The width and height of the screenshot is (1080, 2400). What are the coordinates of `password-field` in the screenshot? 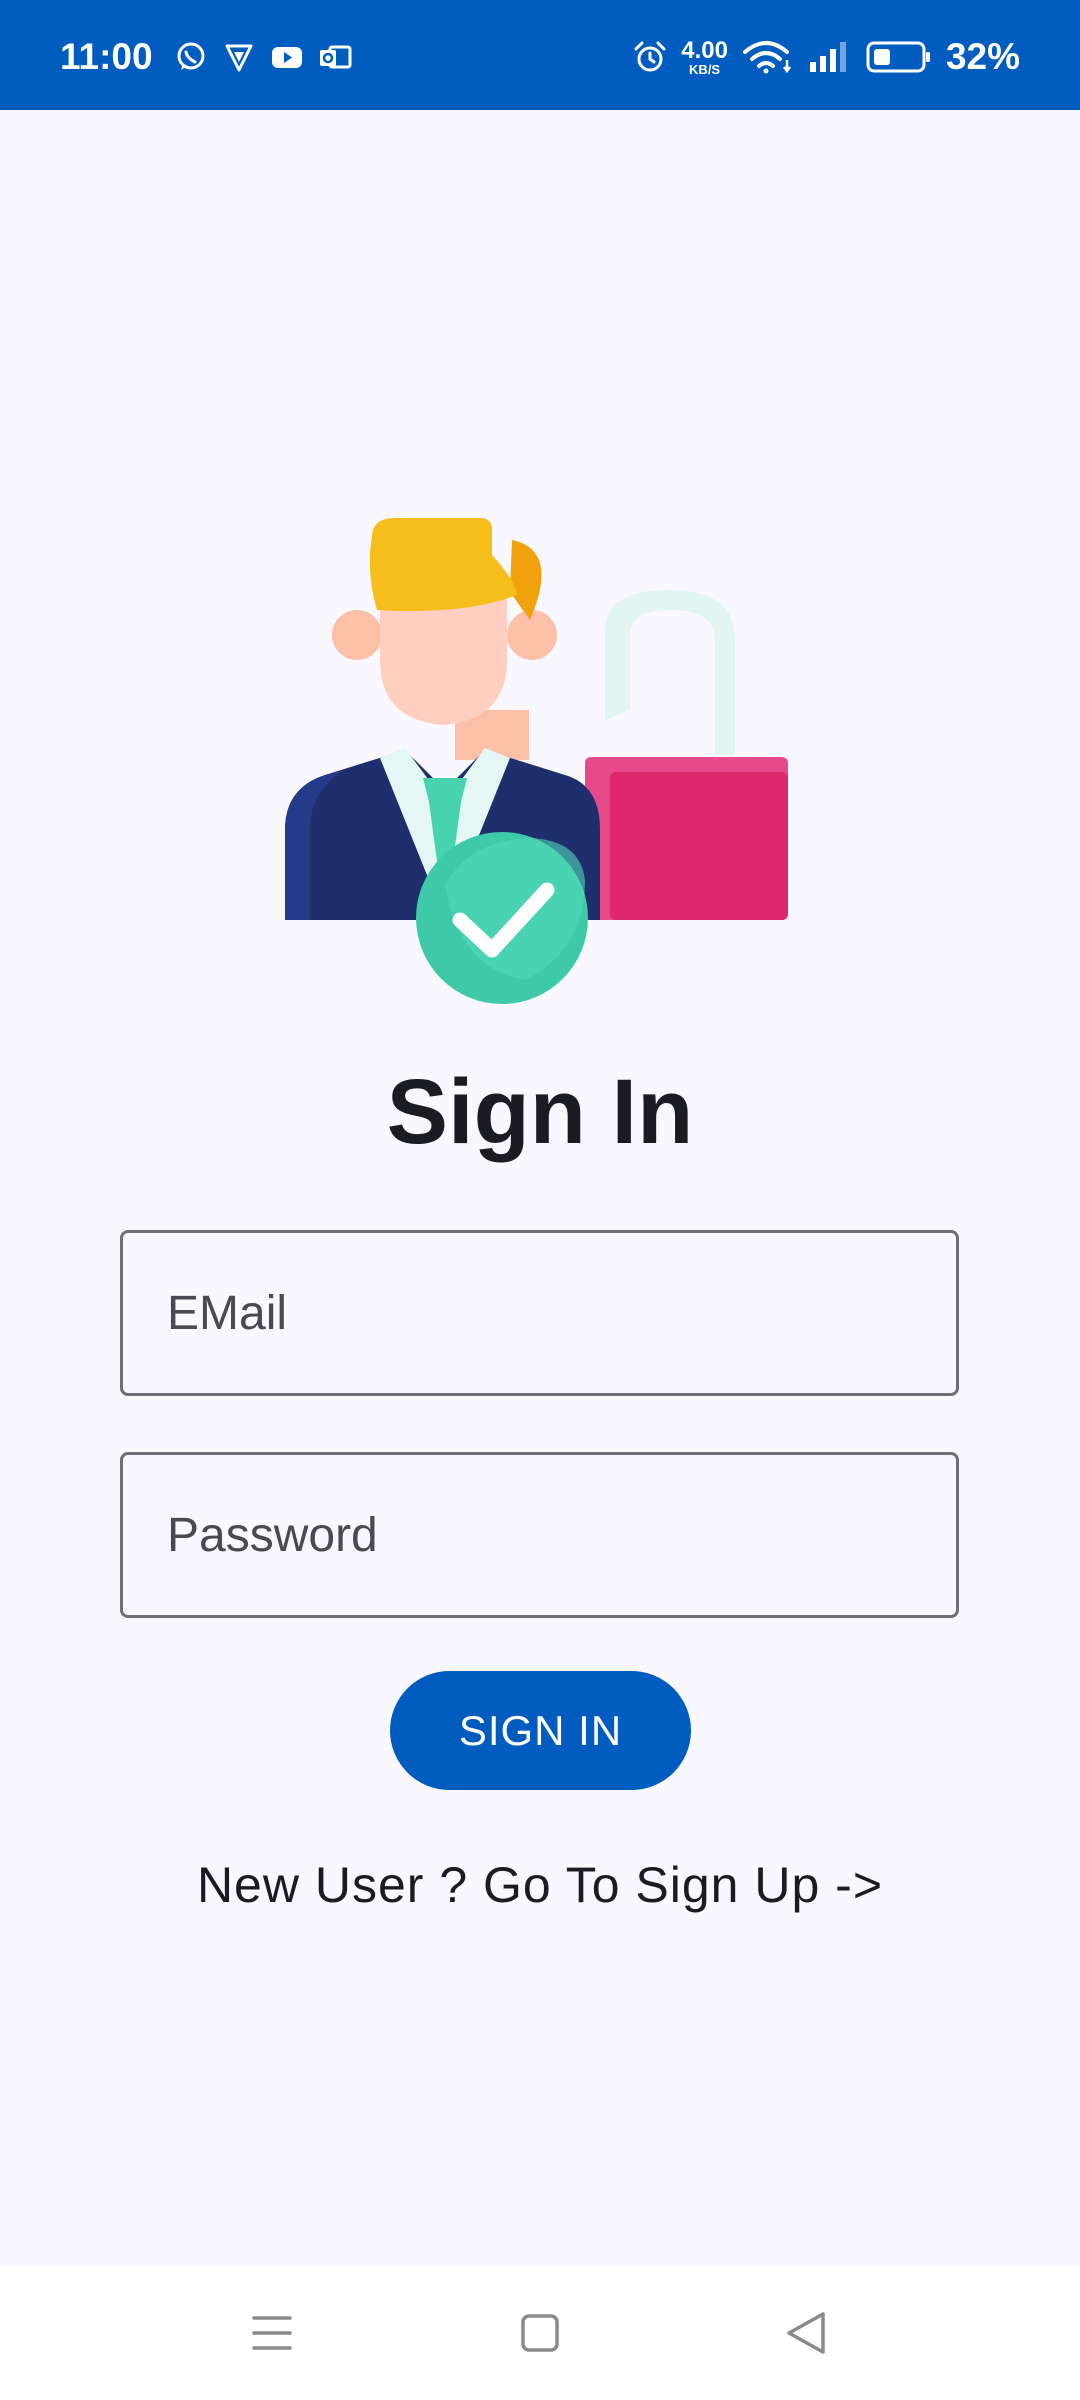 It's located at (539, 1535).